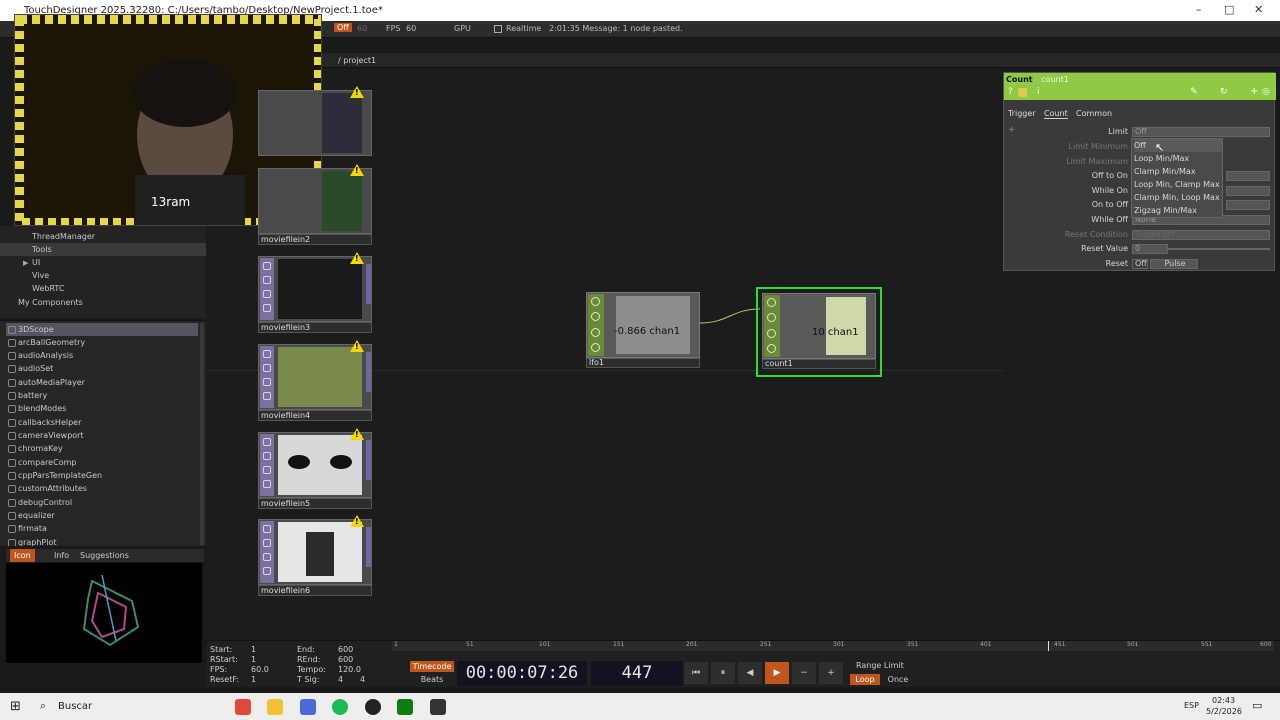 This screenshot has width=1280, height=720. I want to click on obs-icon, so click(373, 707).